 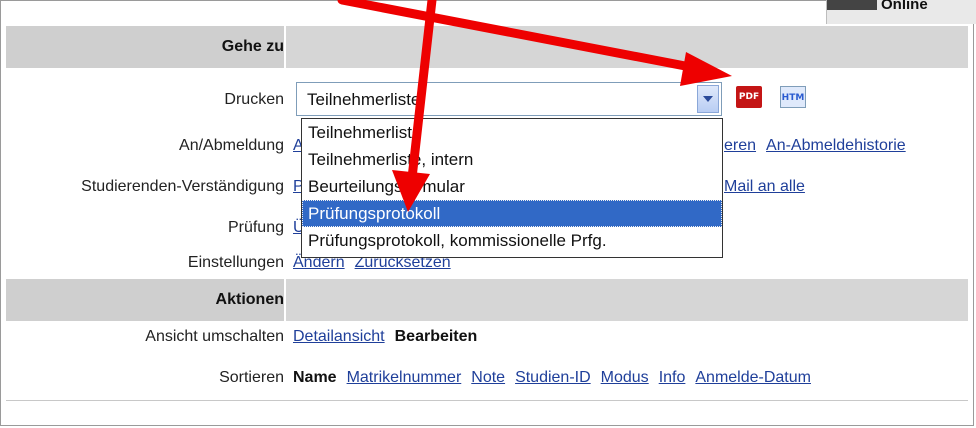 I want to click on section-aktionen: Aktionen, so click(x=487, y=300).